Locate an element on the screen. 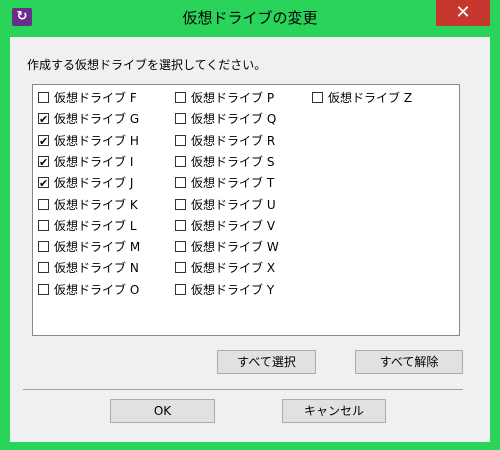 This screenshot has height=450, width=500. window-title: 仮想ドライブの変更 is located at coordinates (250, 18).